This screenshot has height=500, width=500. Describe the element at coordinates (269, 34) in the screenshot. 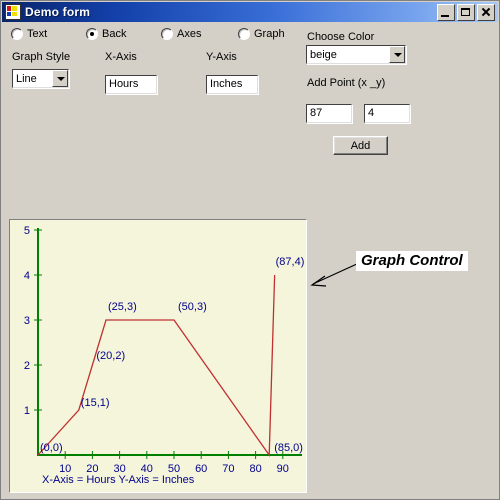

I see `radio-label: Graph` at that location.